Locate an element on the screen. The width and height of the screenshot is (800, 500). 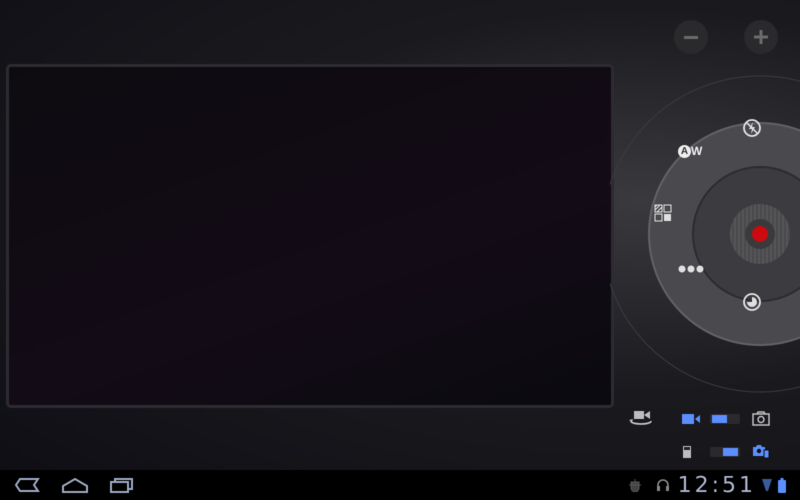
more-icon is located at coordinates (691, 269).